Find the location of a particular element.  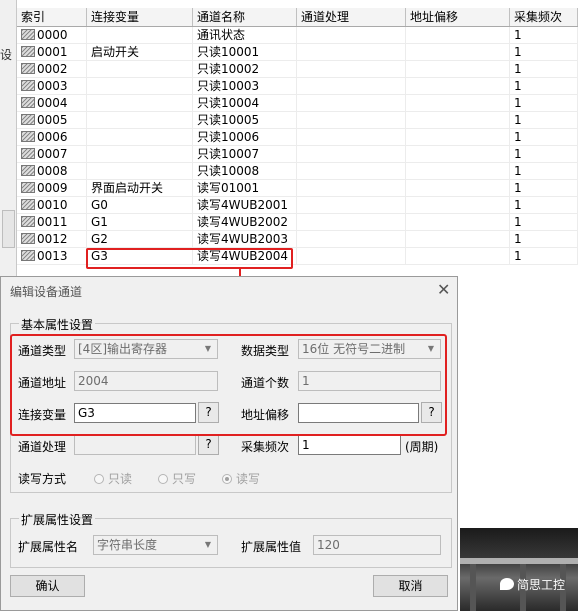

table-cell: 只读10001 is located at coordinates (245, 52).